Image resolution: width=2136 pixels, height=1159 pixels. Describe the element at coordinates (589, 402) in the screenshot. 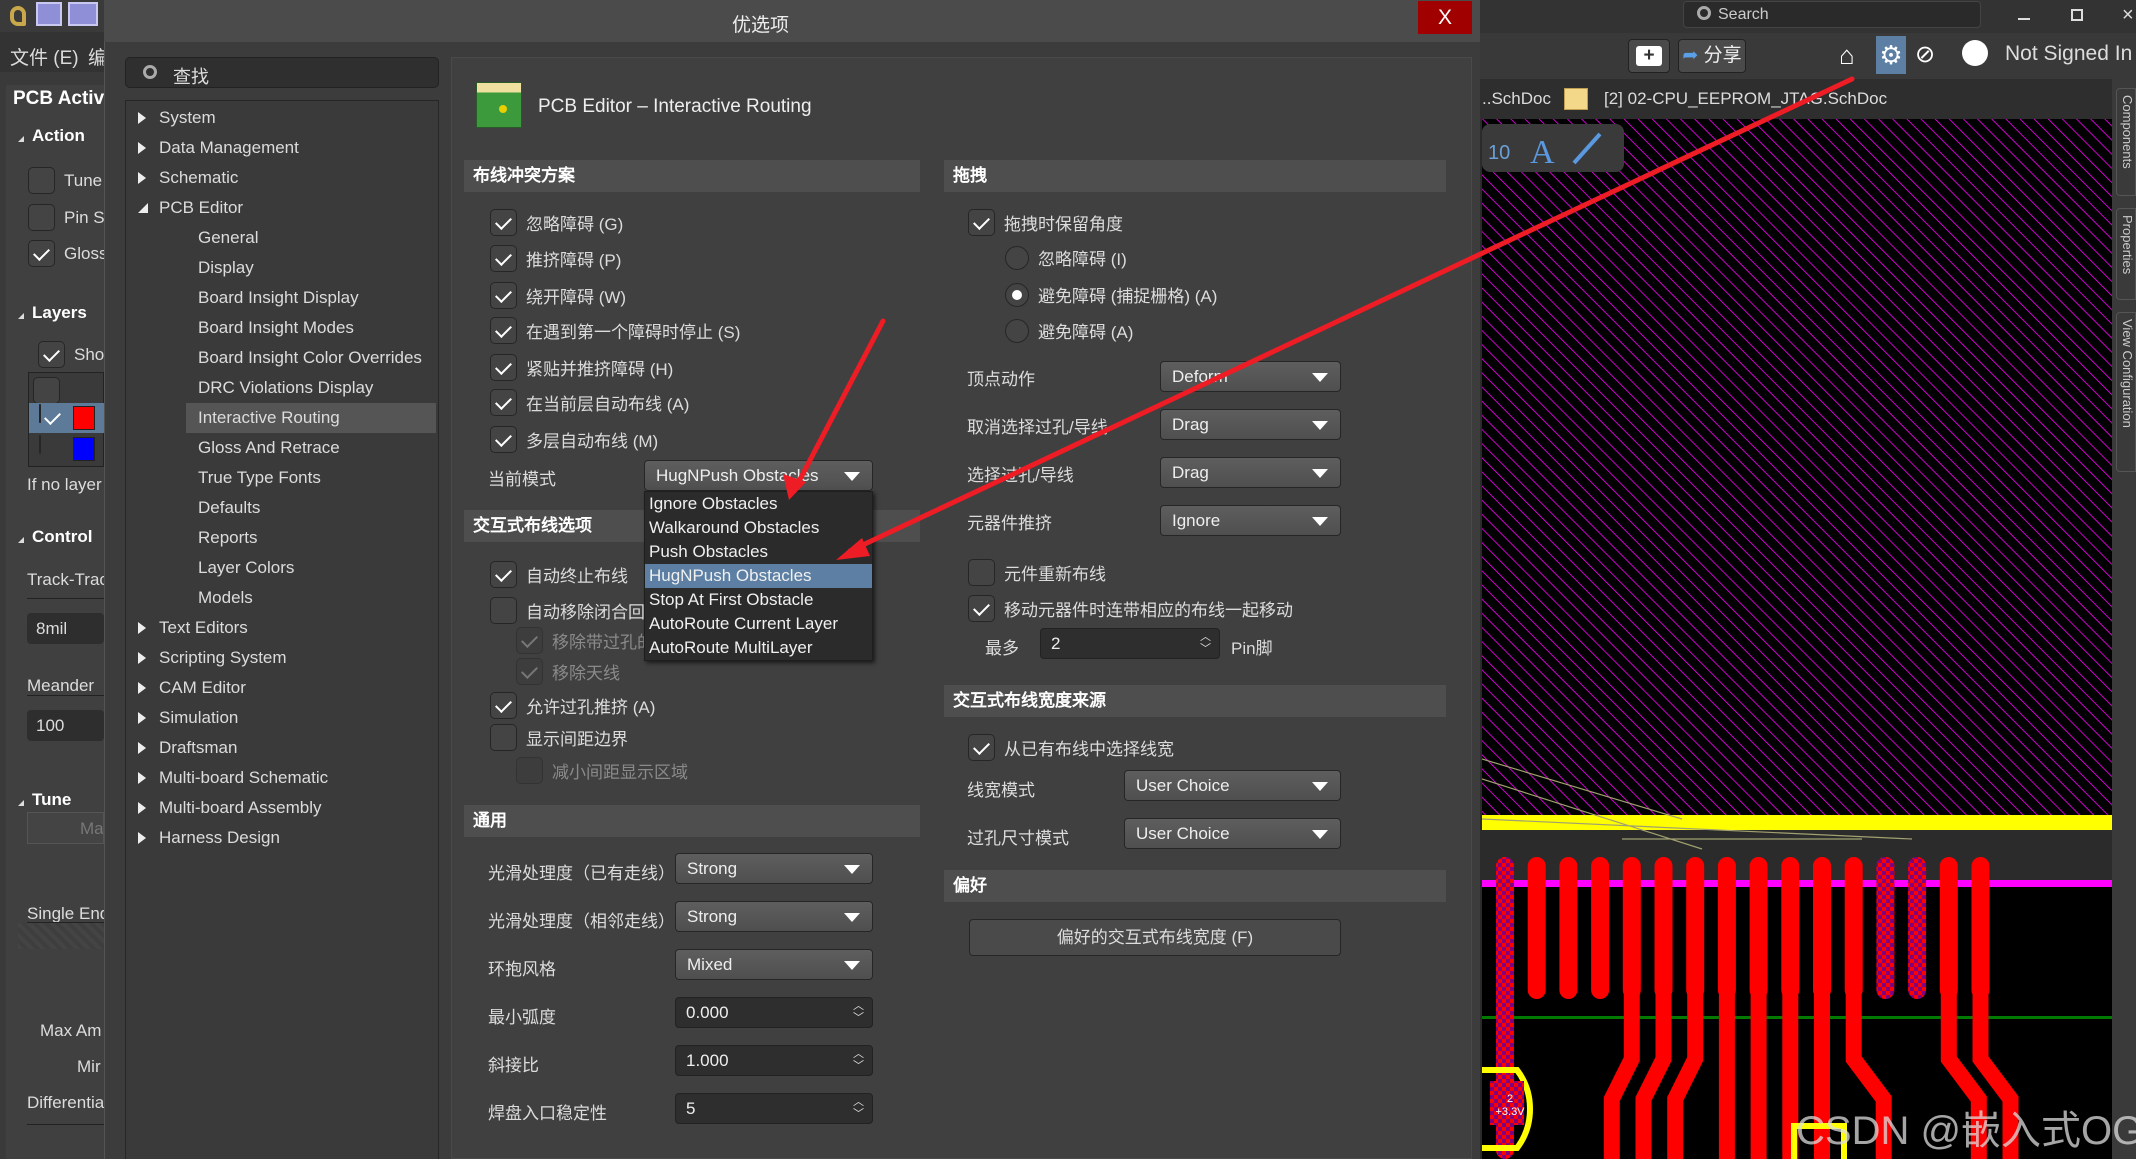

I see `conflict-option-checkbox: 在当前层自动布线 (A)` at that location.